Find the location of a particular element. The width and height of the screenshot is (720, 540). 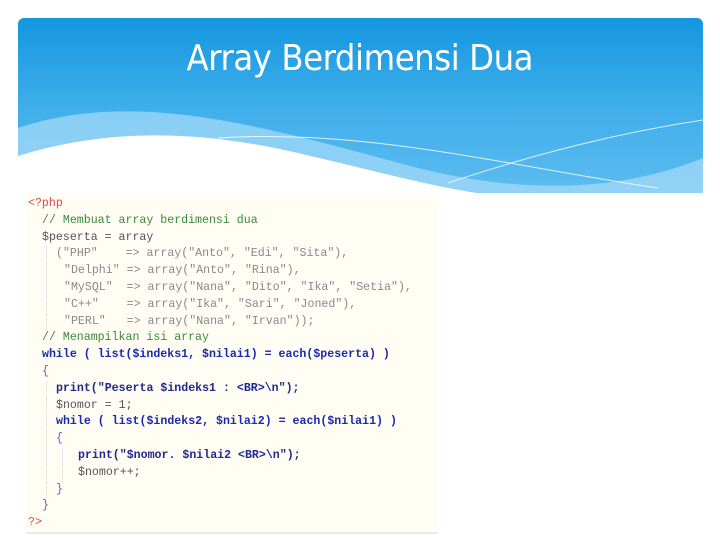

code-line: "C++" => array("Ika", "Sari", "Joned"), is located at coordinates (232, 305).